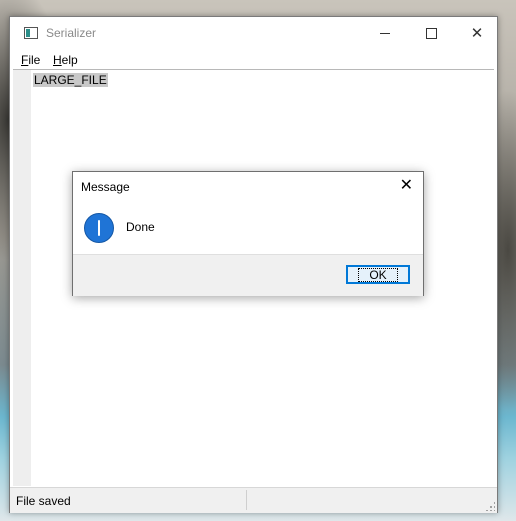  Describe the element at coordinates (253, 500) in the screenshot. I see `status-bar: File saved` at that location.